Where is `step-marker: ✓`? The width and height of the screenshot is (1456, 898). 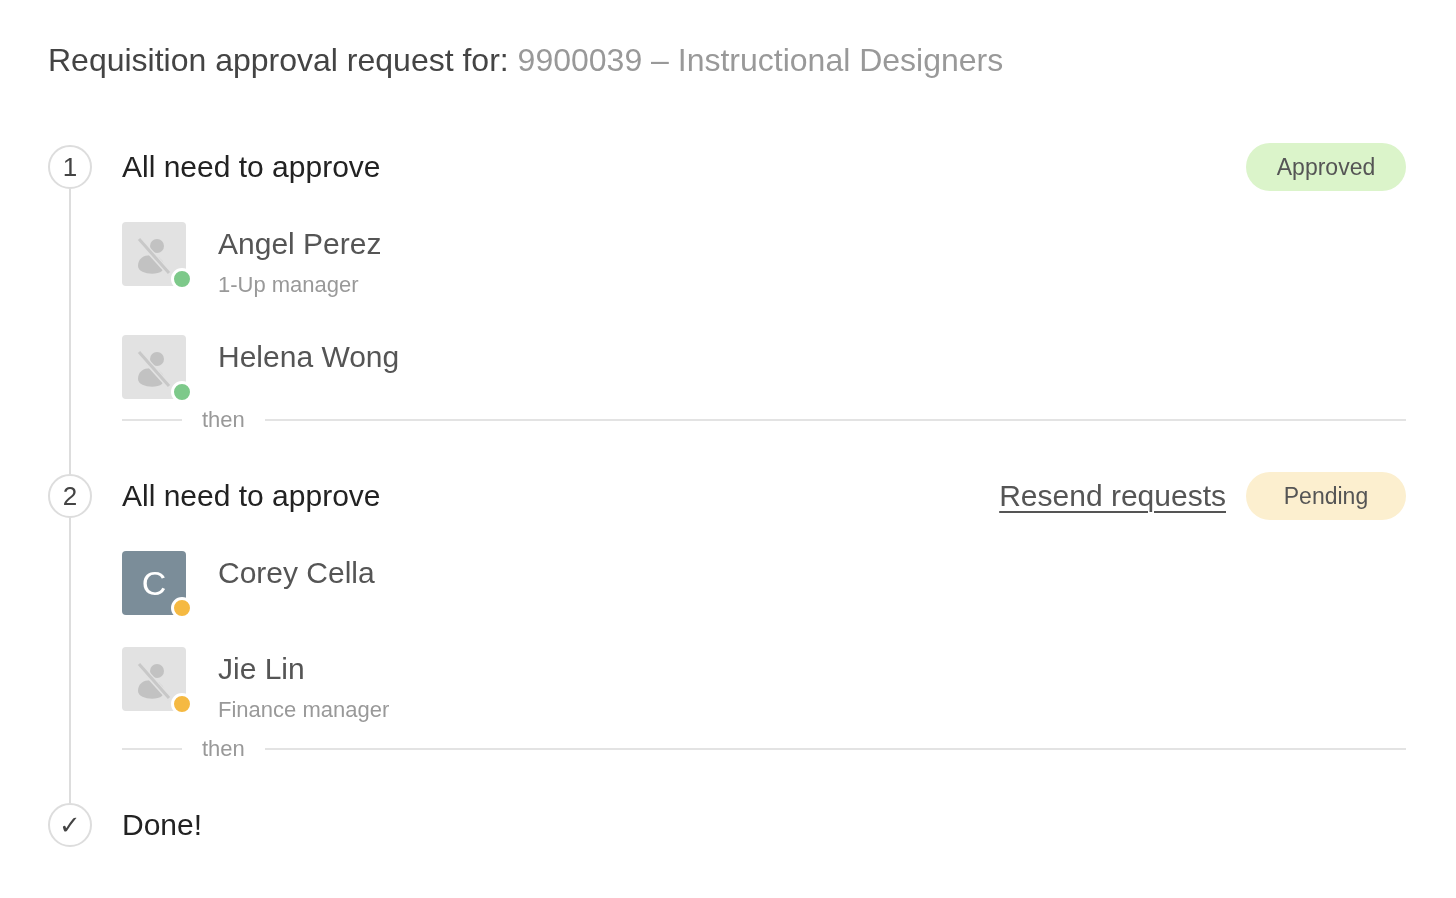 step-marker: ✓ is located at coordinates (70, 825).